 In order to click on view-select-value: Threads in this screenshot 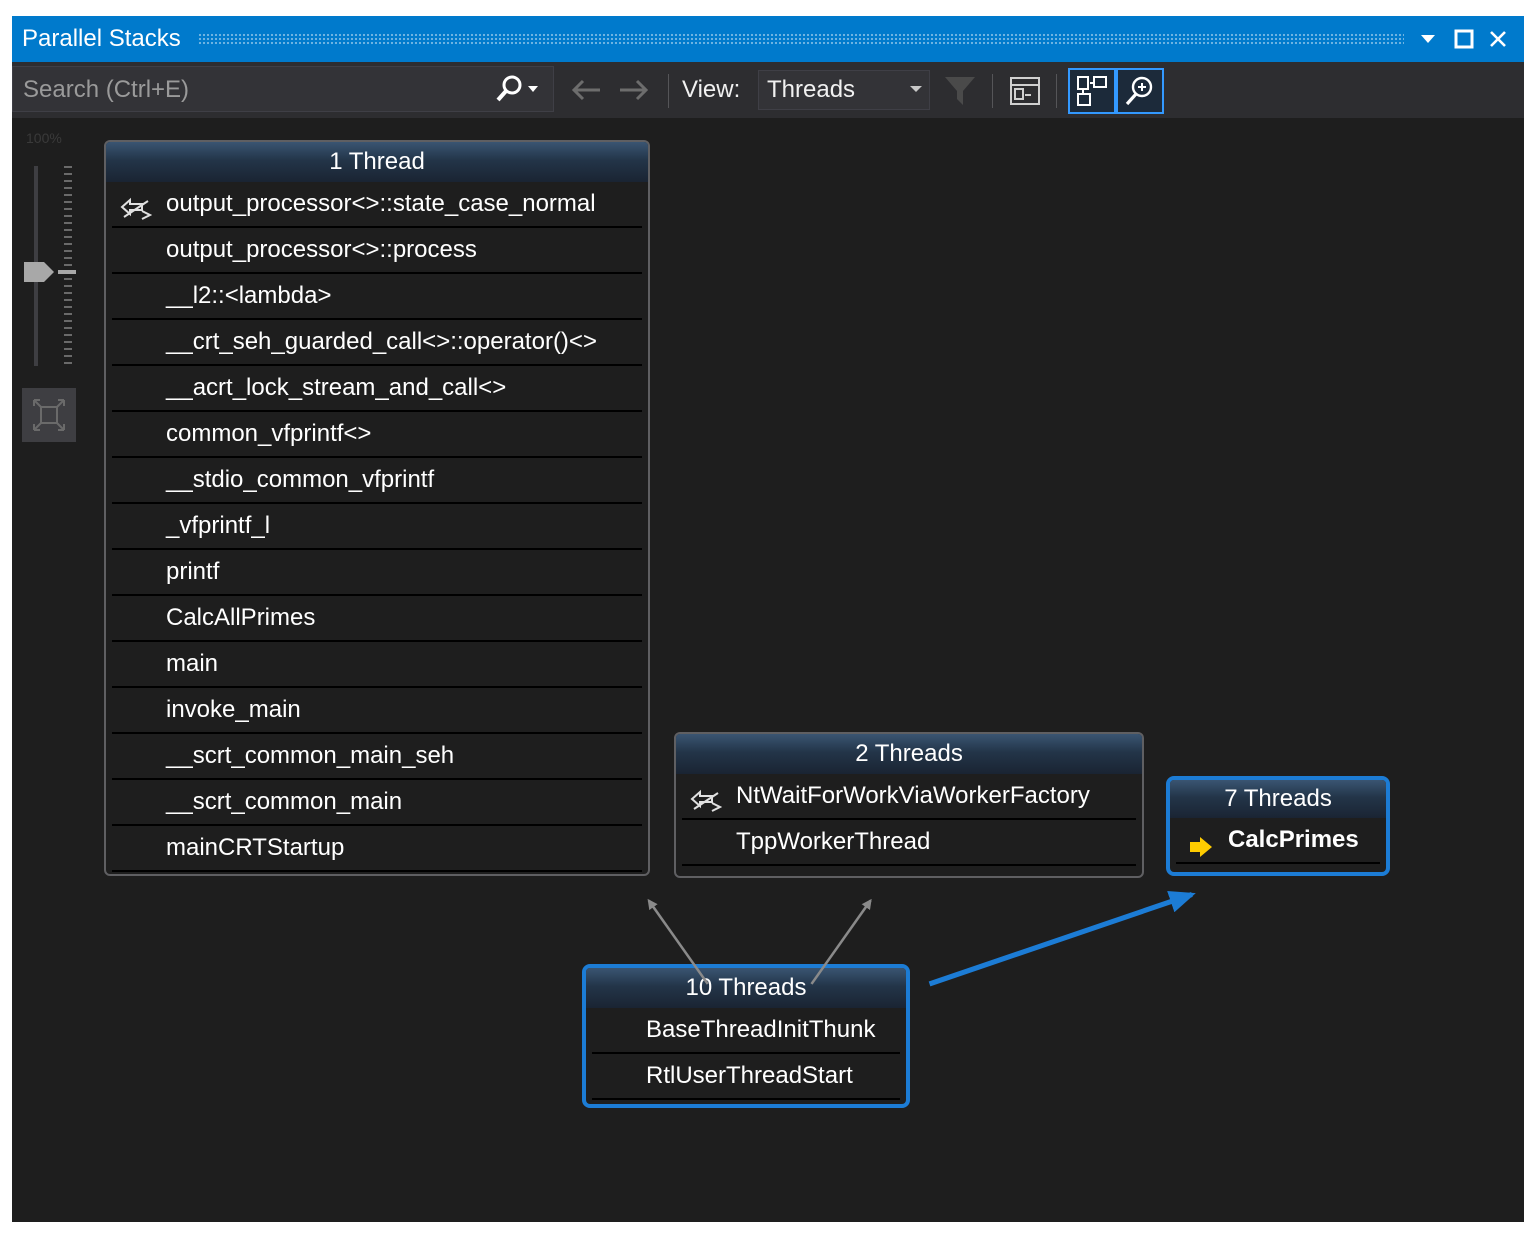, I will do `click(811, 89)`.